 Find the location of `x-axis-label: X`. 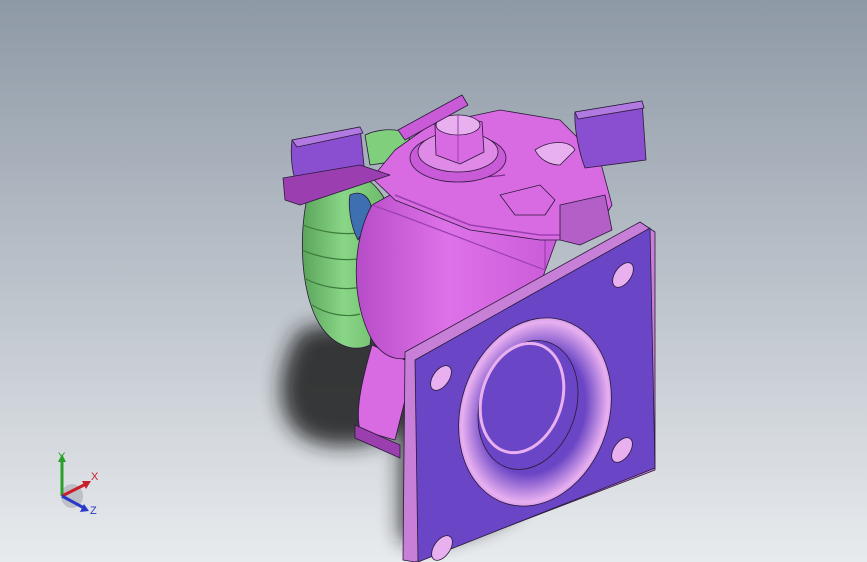

x-axis-label: X is located at coordinates (95, 477).